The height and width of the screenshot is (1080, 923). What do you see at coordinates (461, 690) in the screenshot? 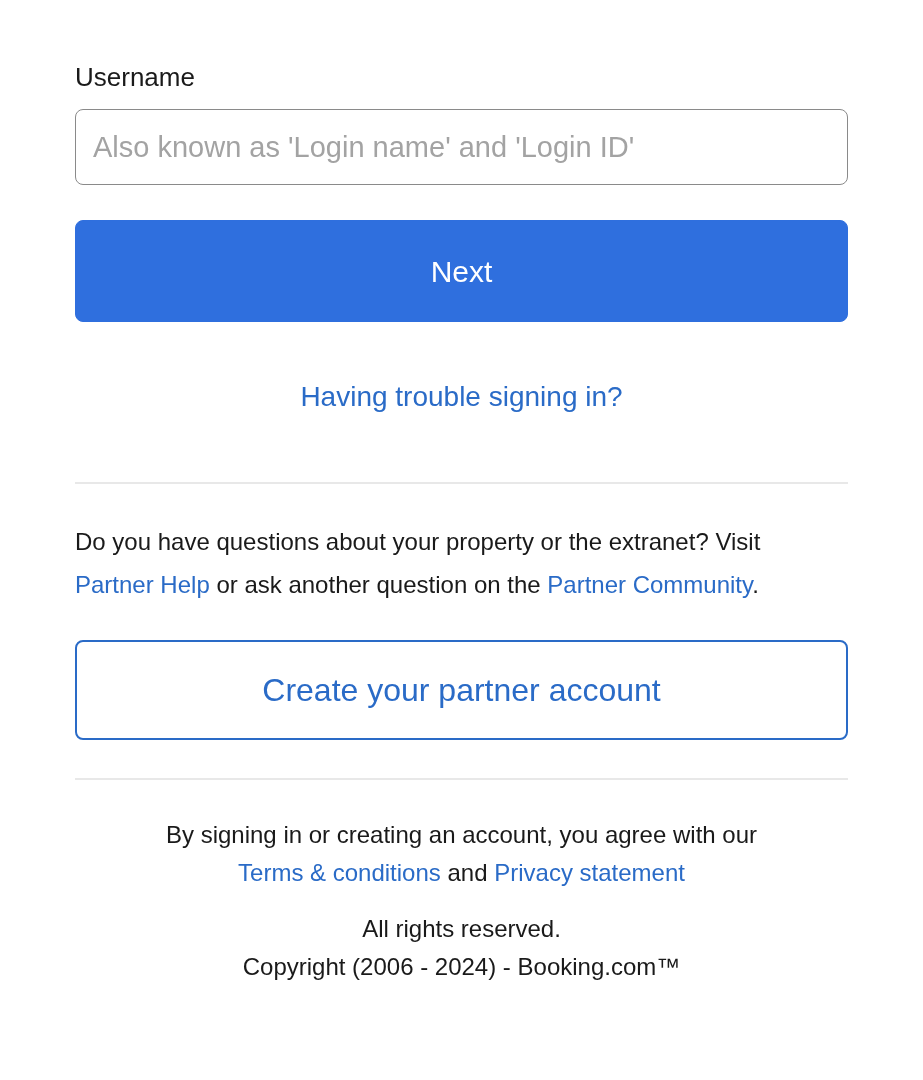
I see `create-account-button: Create your partner account` at bounding box center [461, 690].